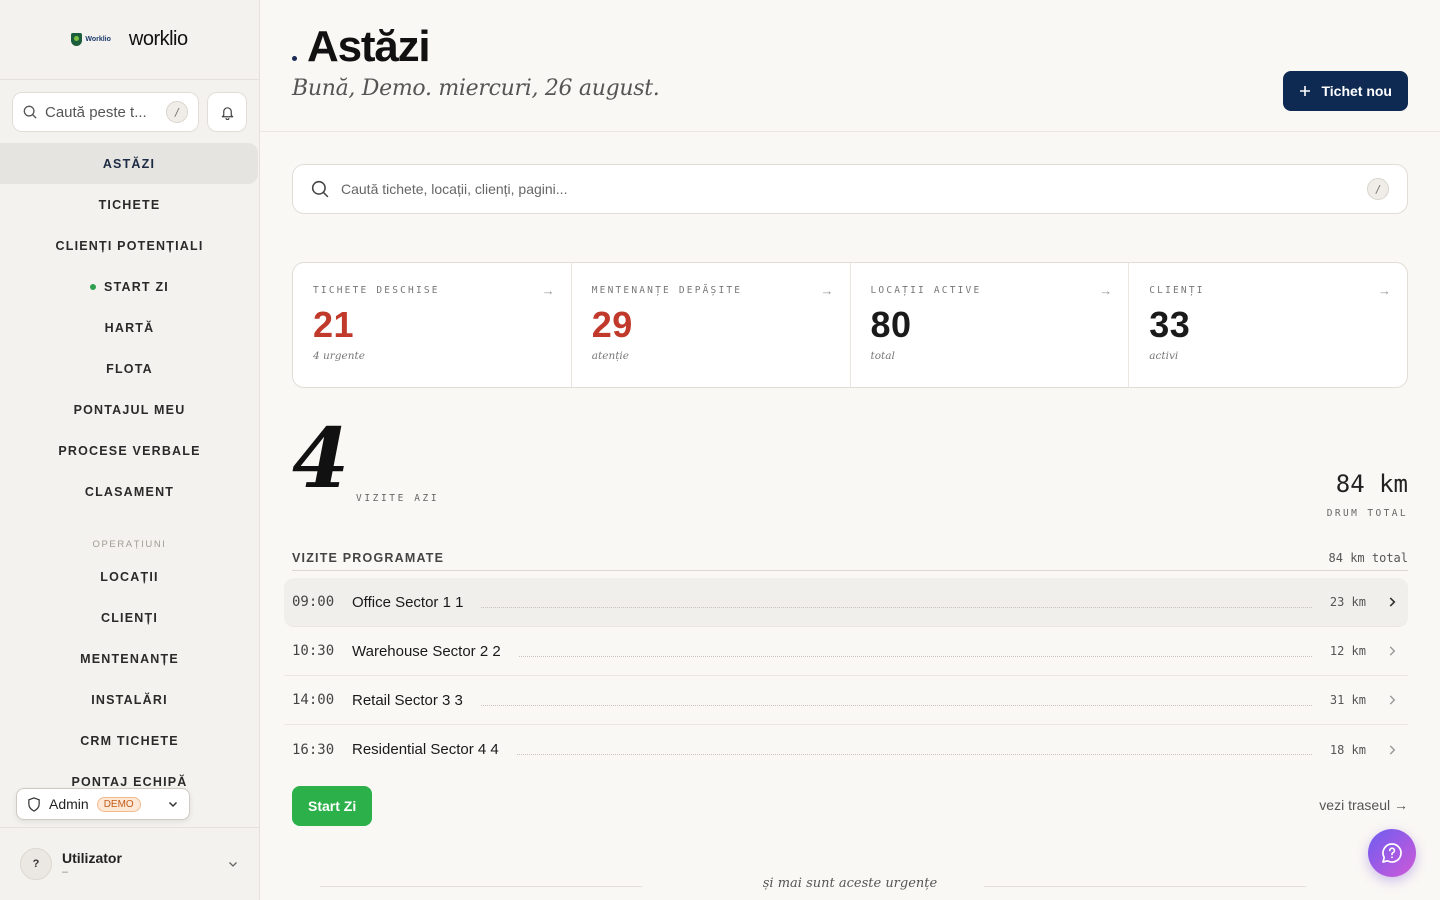 This screenshot has height=900, width=1440. Describe the element at coordinates (313, 700) in the screenshot. I see `visit-time: 14:00` at that location.